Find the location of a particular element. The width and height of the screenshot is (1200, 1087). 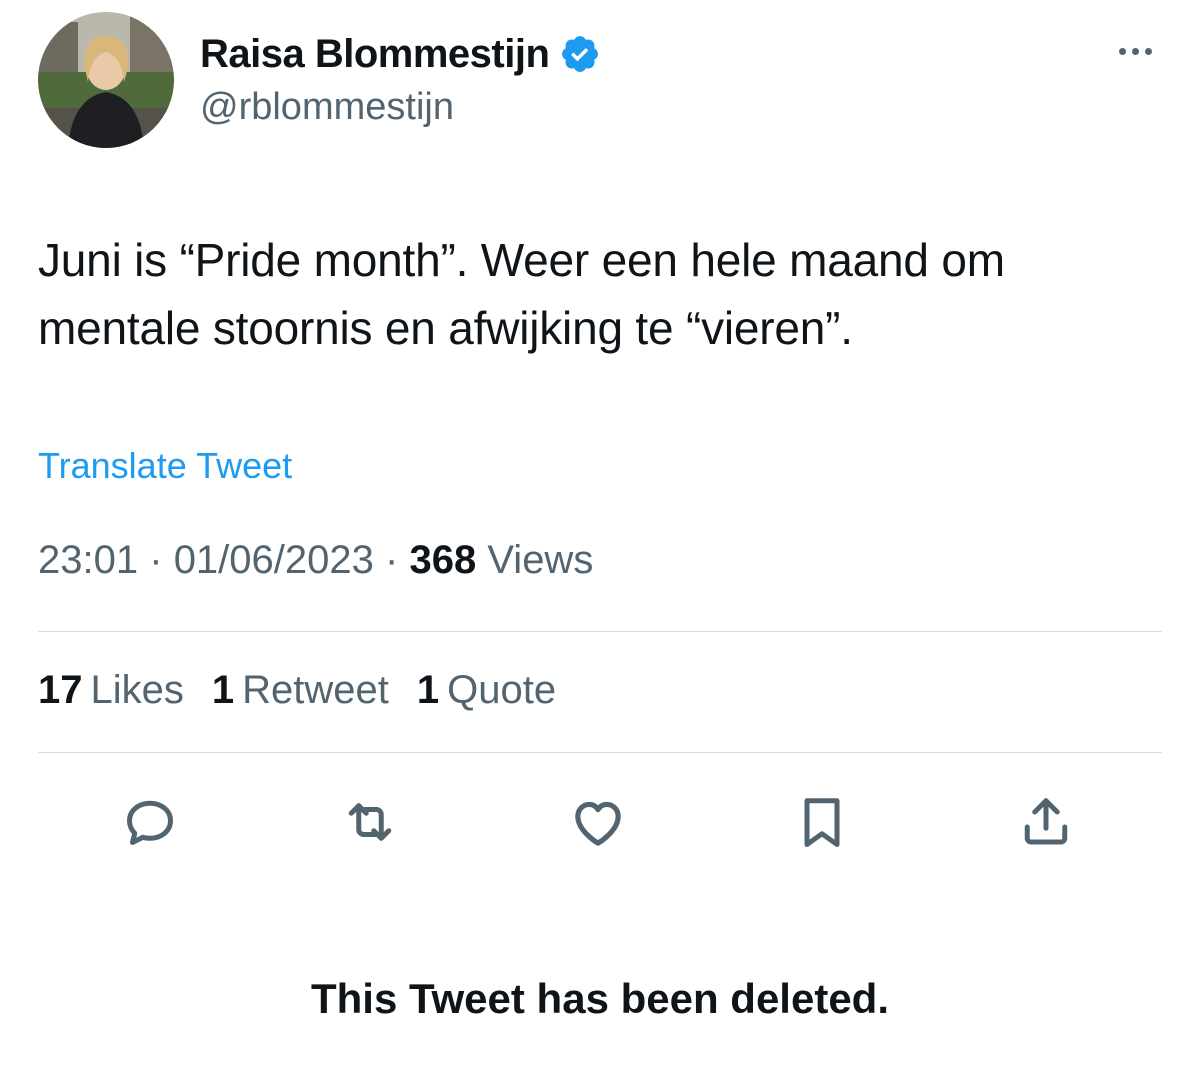

views-label: Views is located at coordinates (540, 560).